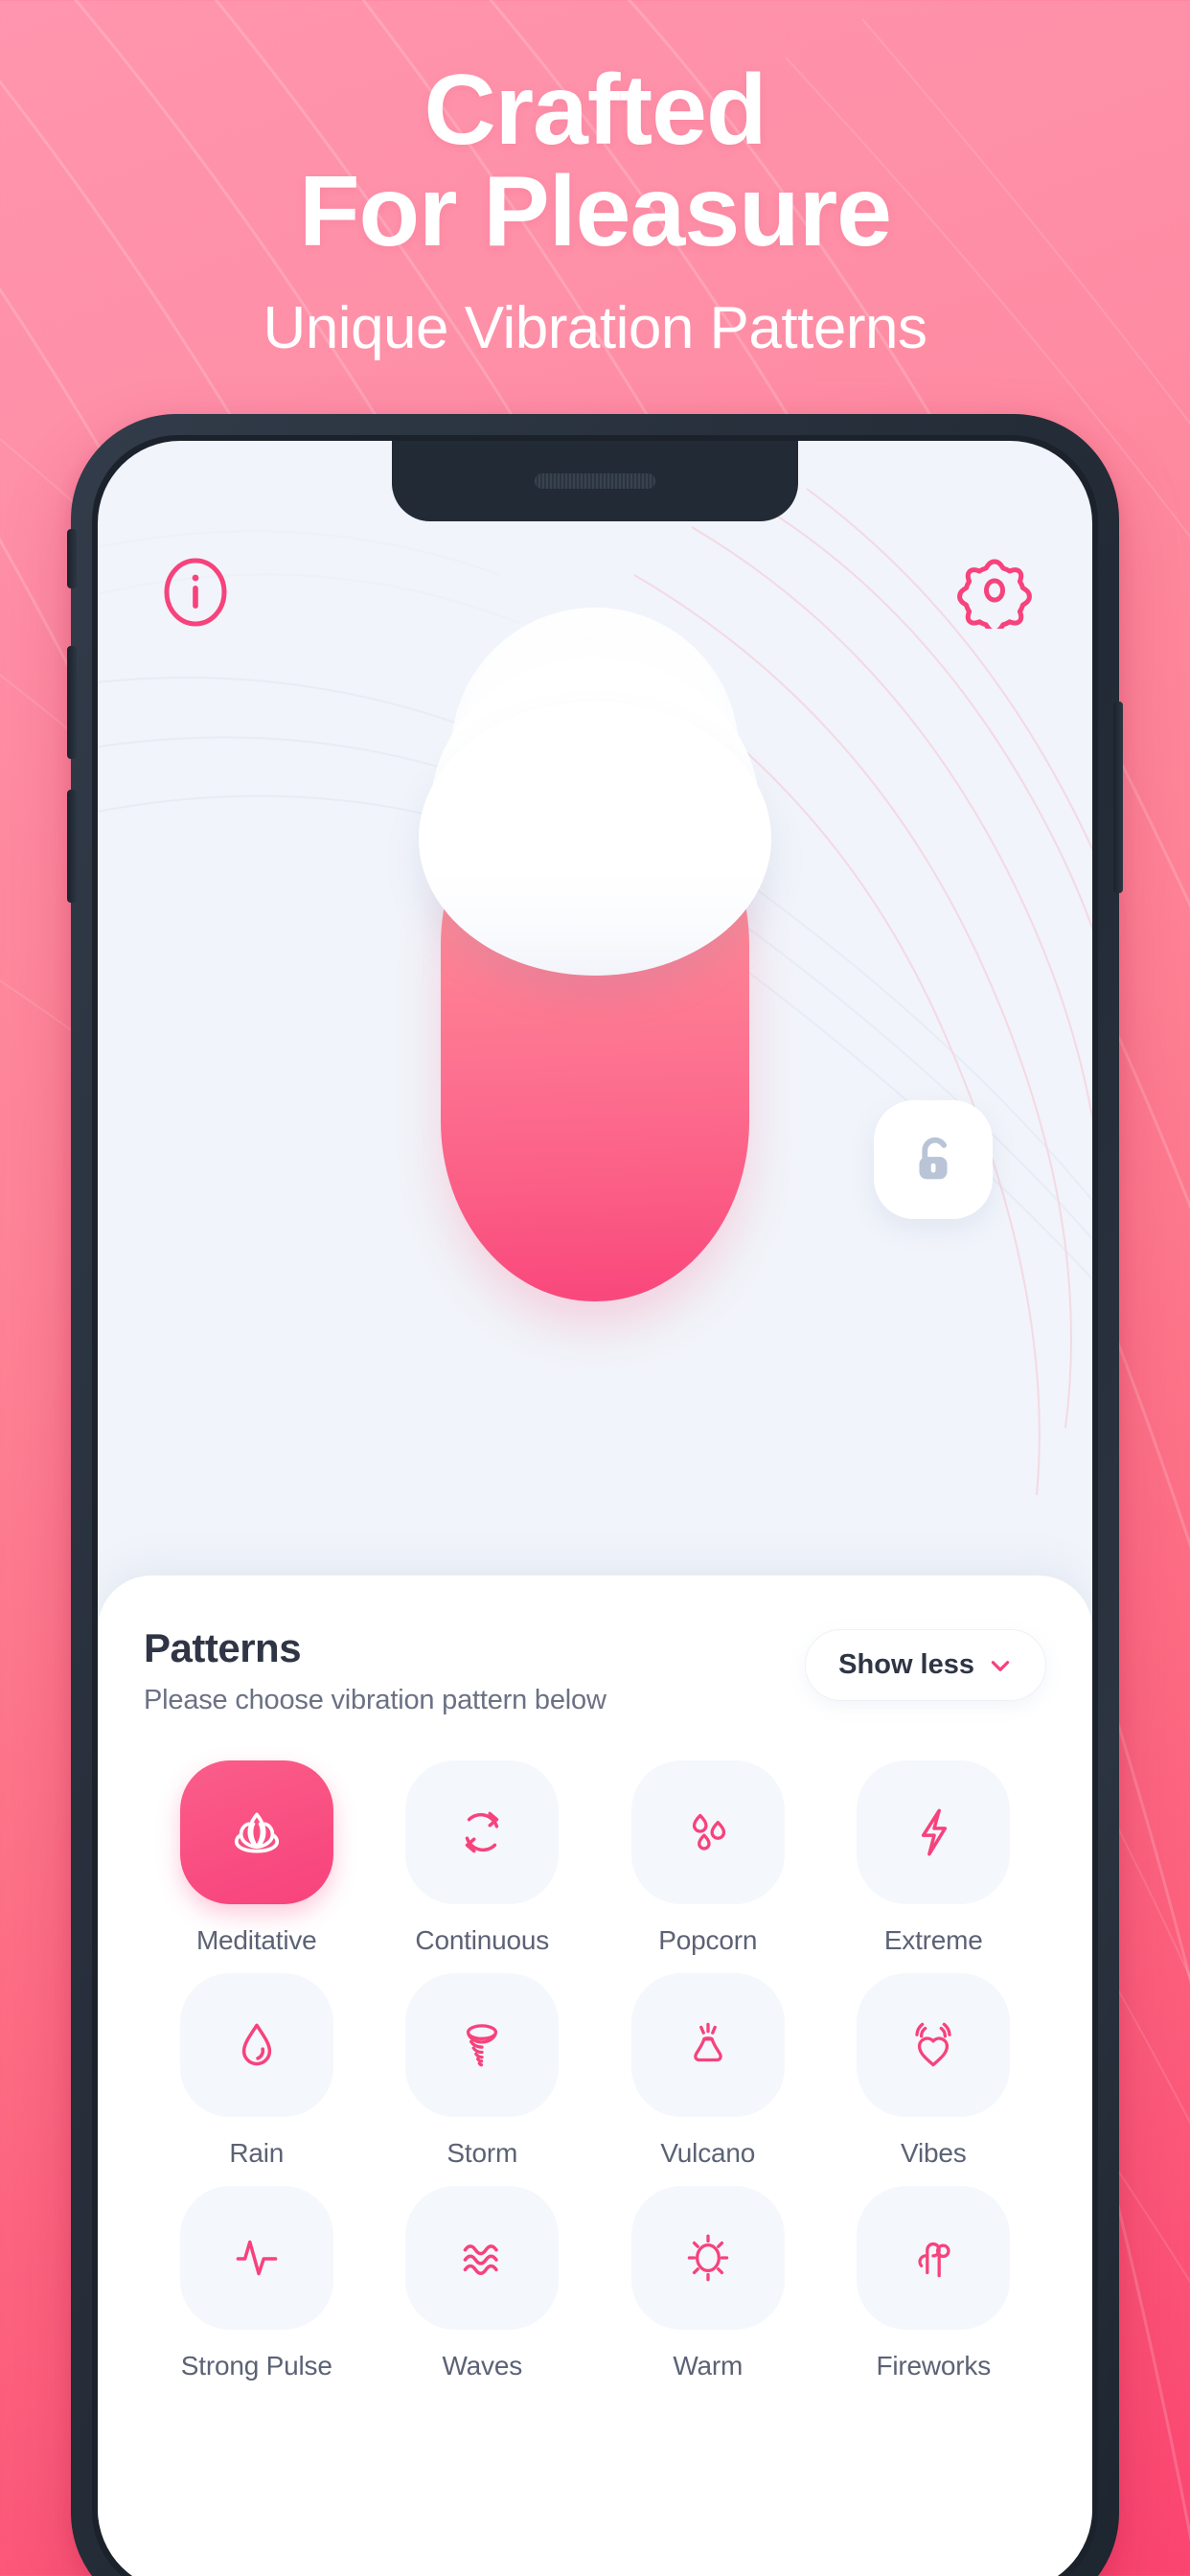 The width and height of the screenshot is (1190, 2576). Describe the element at coordinates (257, 2153) in the screenshot. I see `pattern-label: Rain` at that location.